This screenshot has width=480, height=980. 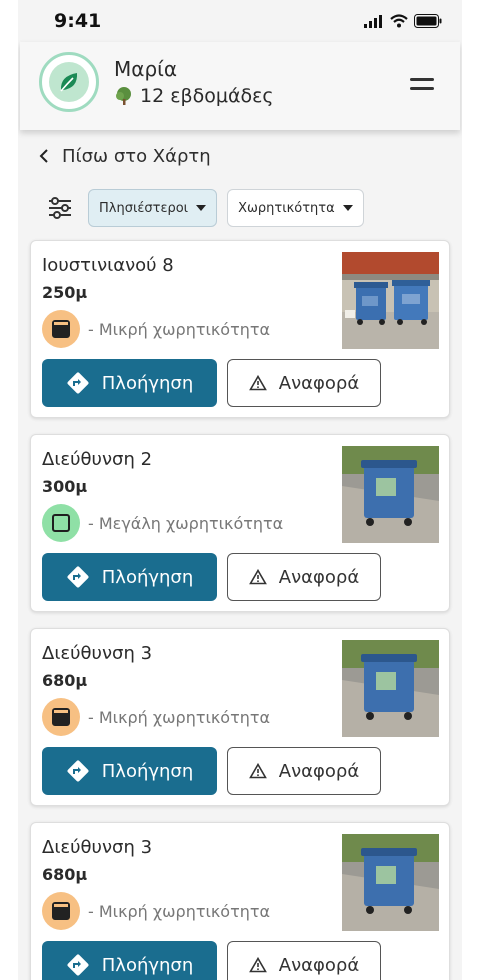 I want to click on avatar, so click(x=69, y=82).